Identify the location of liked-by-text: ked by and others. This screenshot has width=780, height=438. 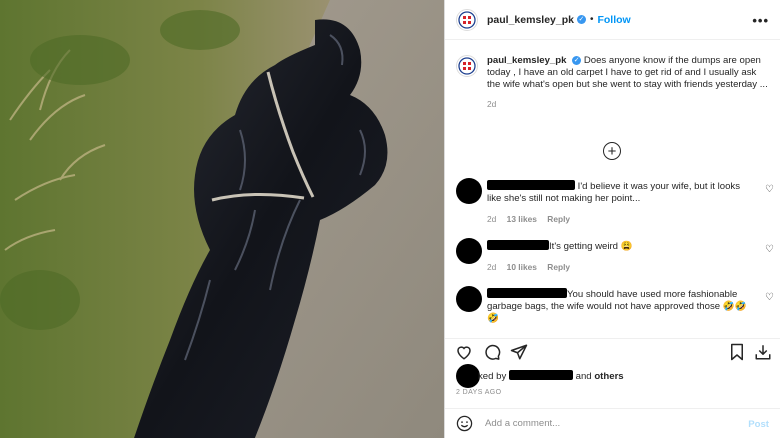
(551, 376).